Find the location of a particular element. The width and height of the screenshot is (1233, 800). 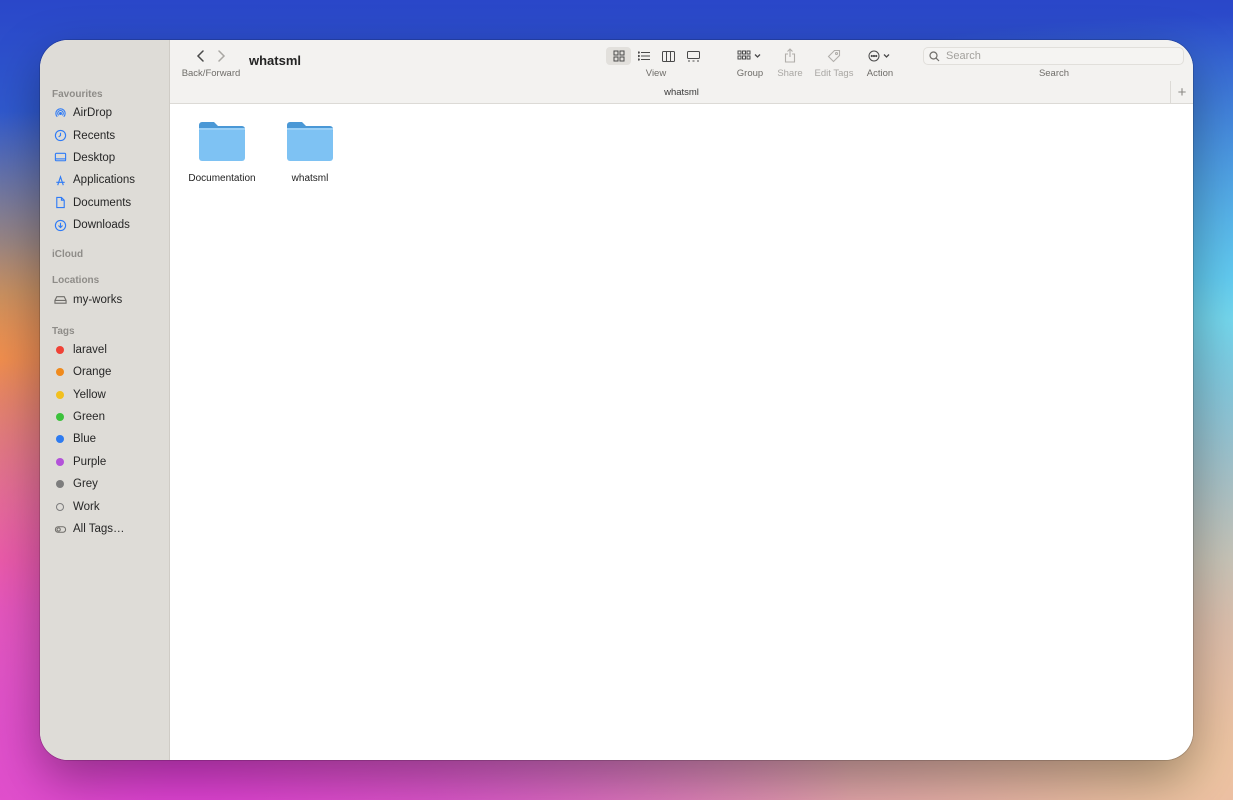

search-field is located at coordinates (1053, 56).